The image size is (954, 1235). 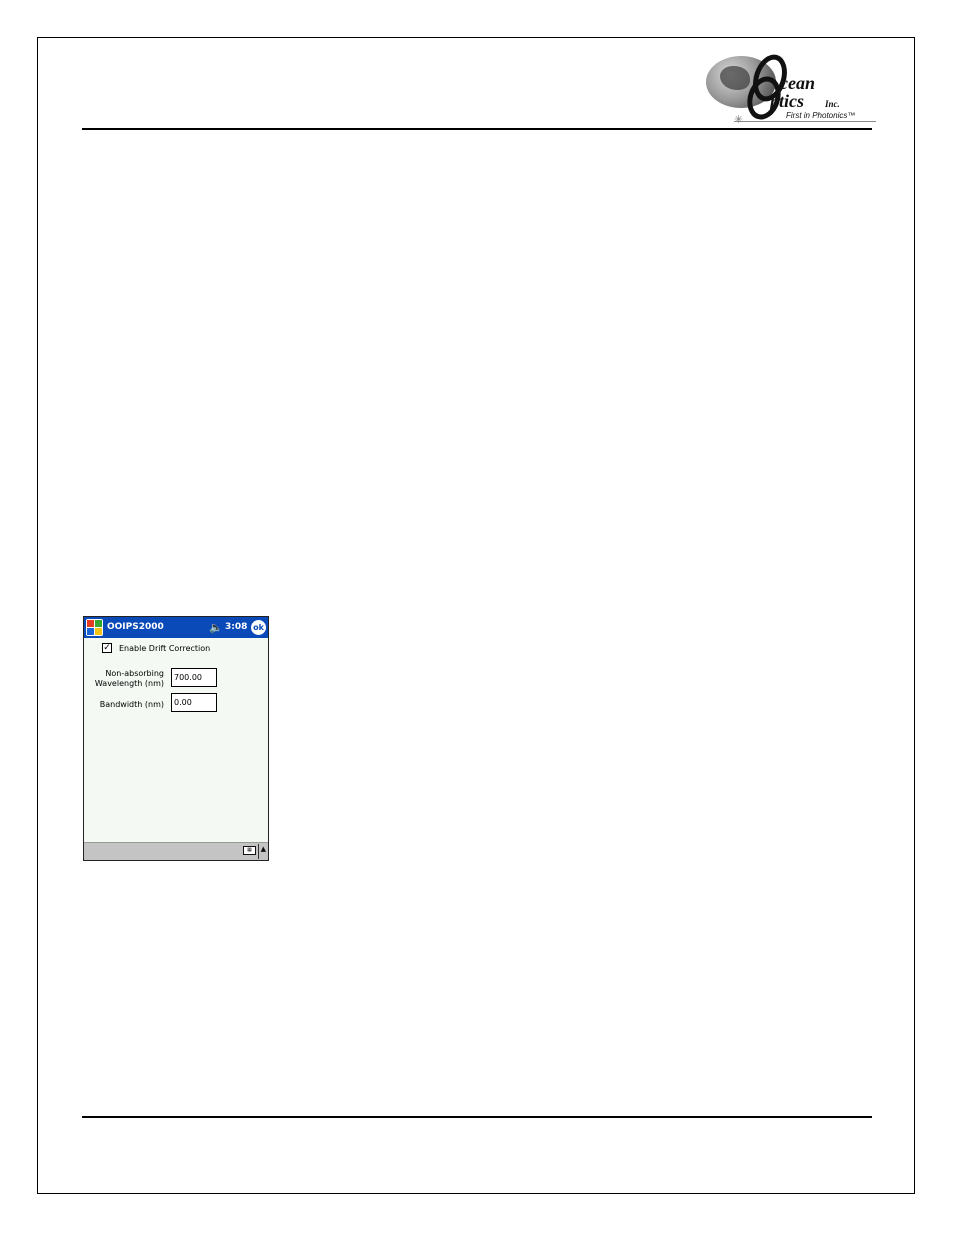 I want to click on app-title: OOIPS2000, so click(x=135, y=627).